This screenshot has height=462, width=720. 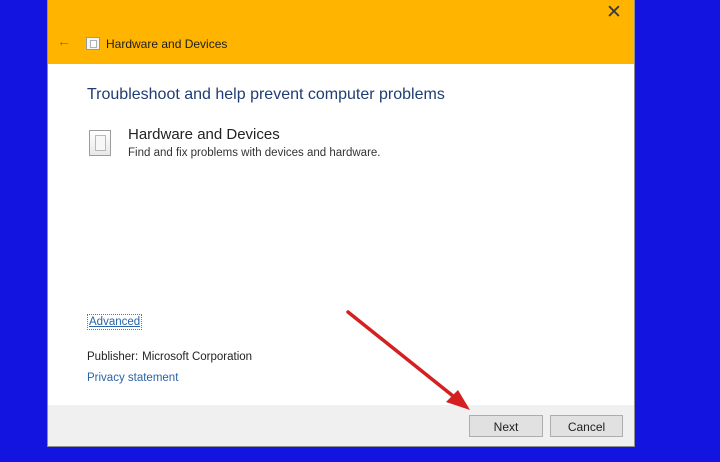 What do you see at coordinates (132, 378) in the screenshot?
I see `privacy-statement-link: Privacy statement` at bounding box center [132, 378].